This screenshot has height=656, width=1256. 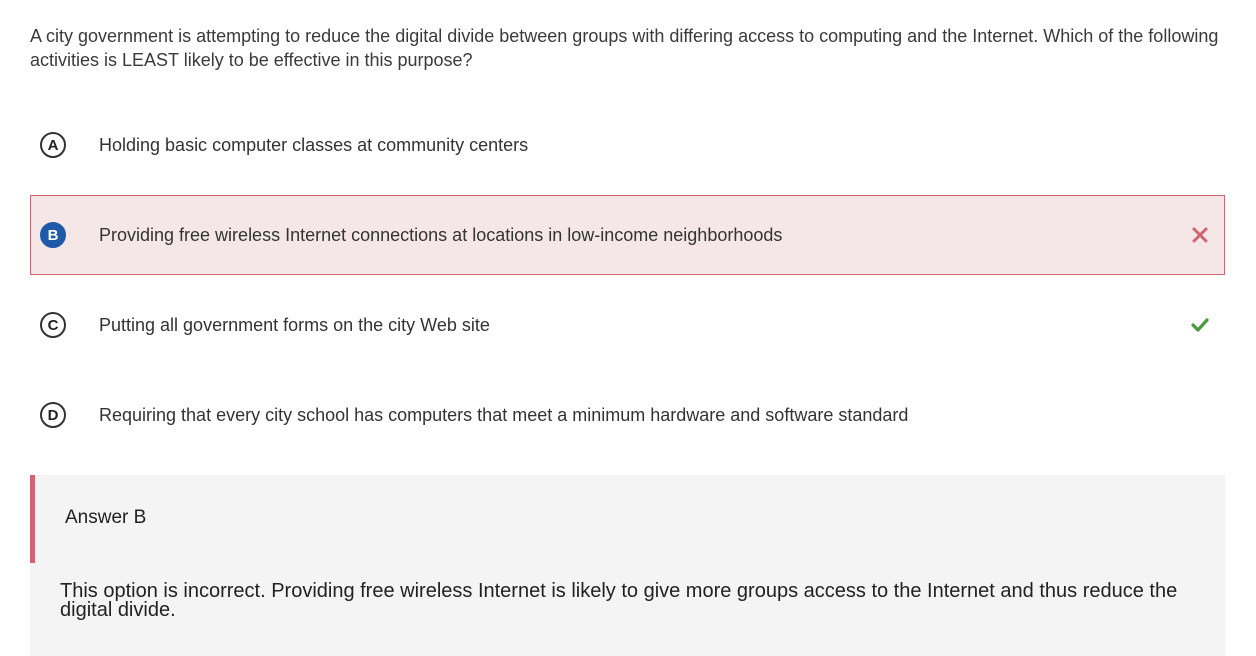 I want to click on option-d-badge: D, so click(x=53, y=415).